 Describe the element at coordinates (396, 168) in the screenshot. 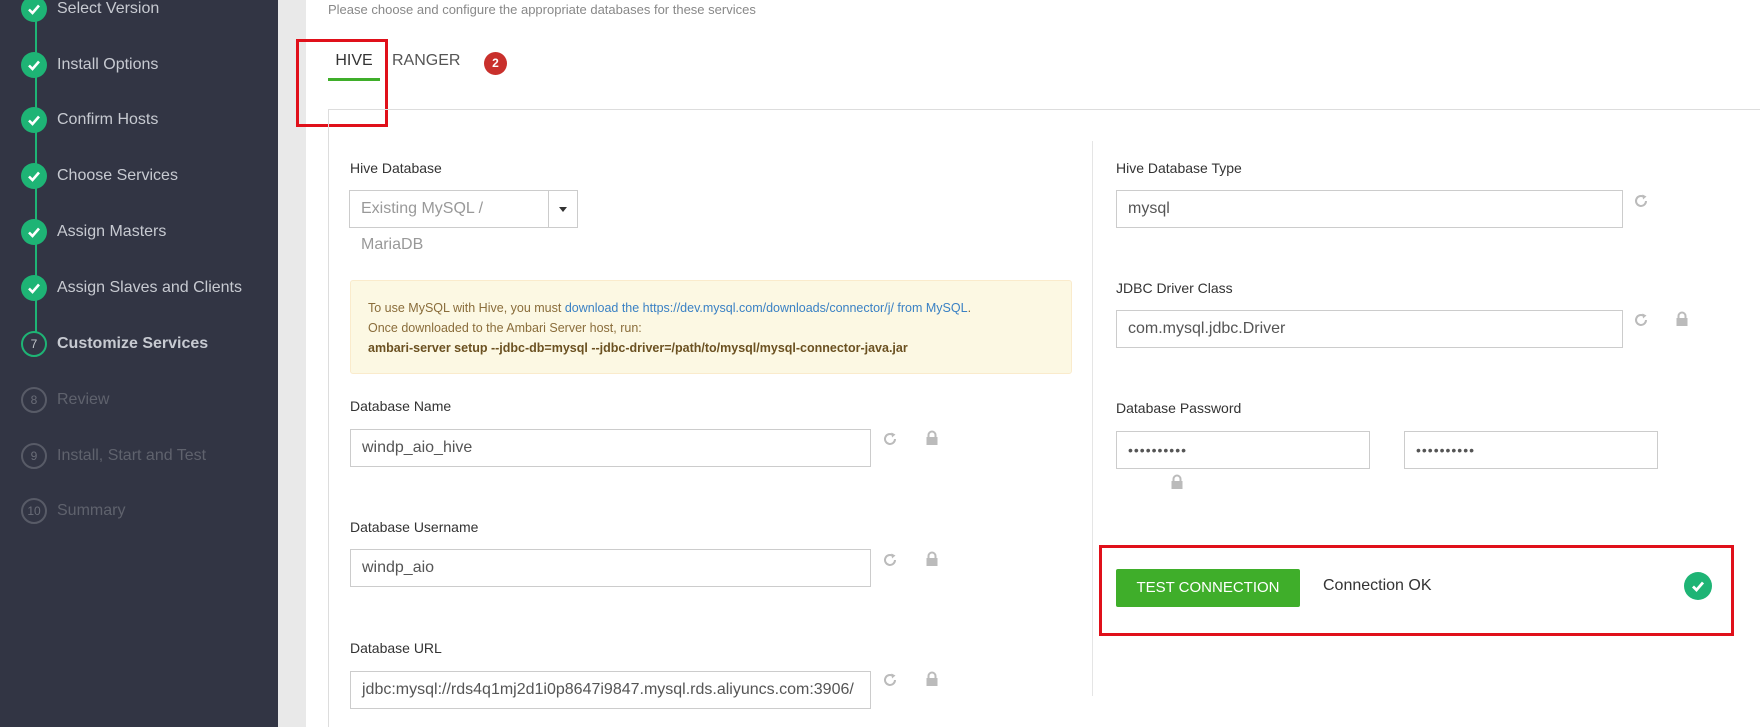

I see `hive-database-label: Hive Database` at that location.